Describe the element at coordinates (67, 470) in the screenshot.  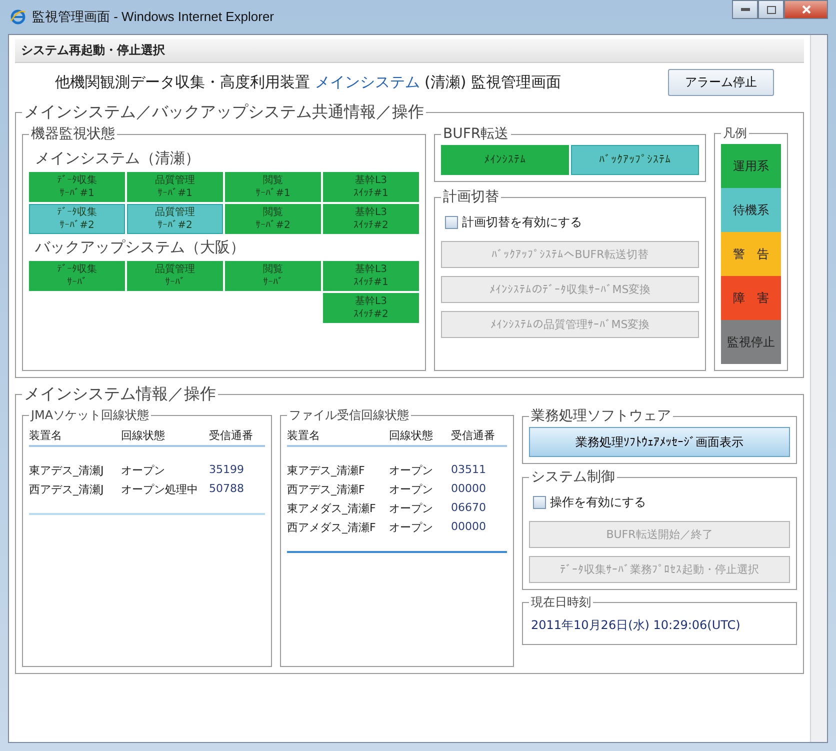
I see `table-cell-text: 東アデス_清瀬J` at that location.